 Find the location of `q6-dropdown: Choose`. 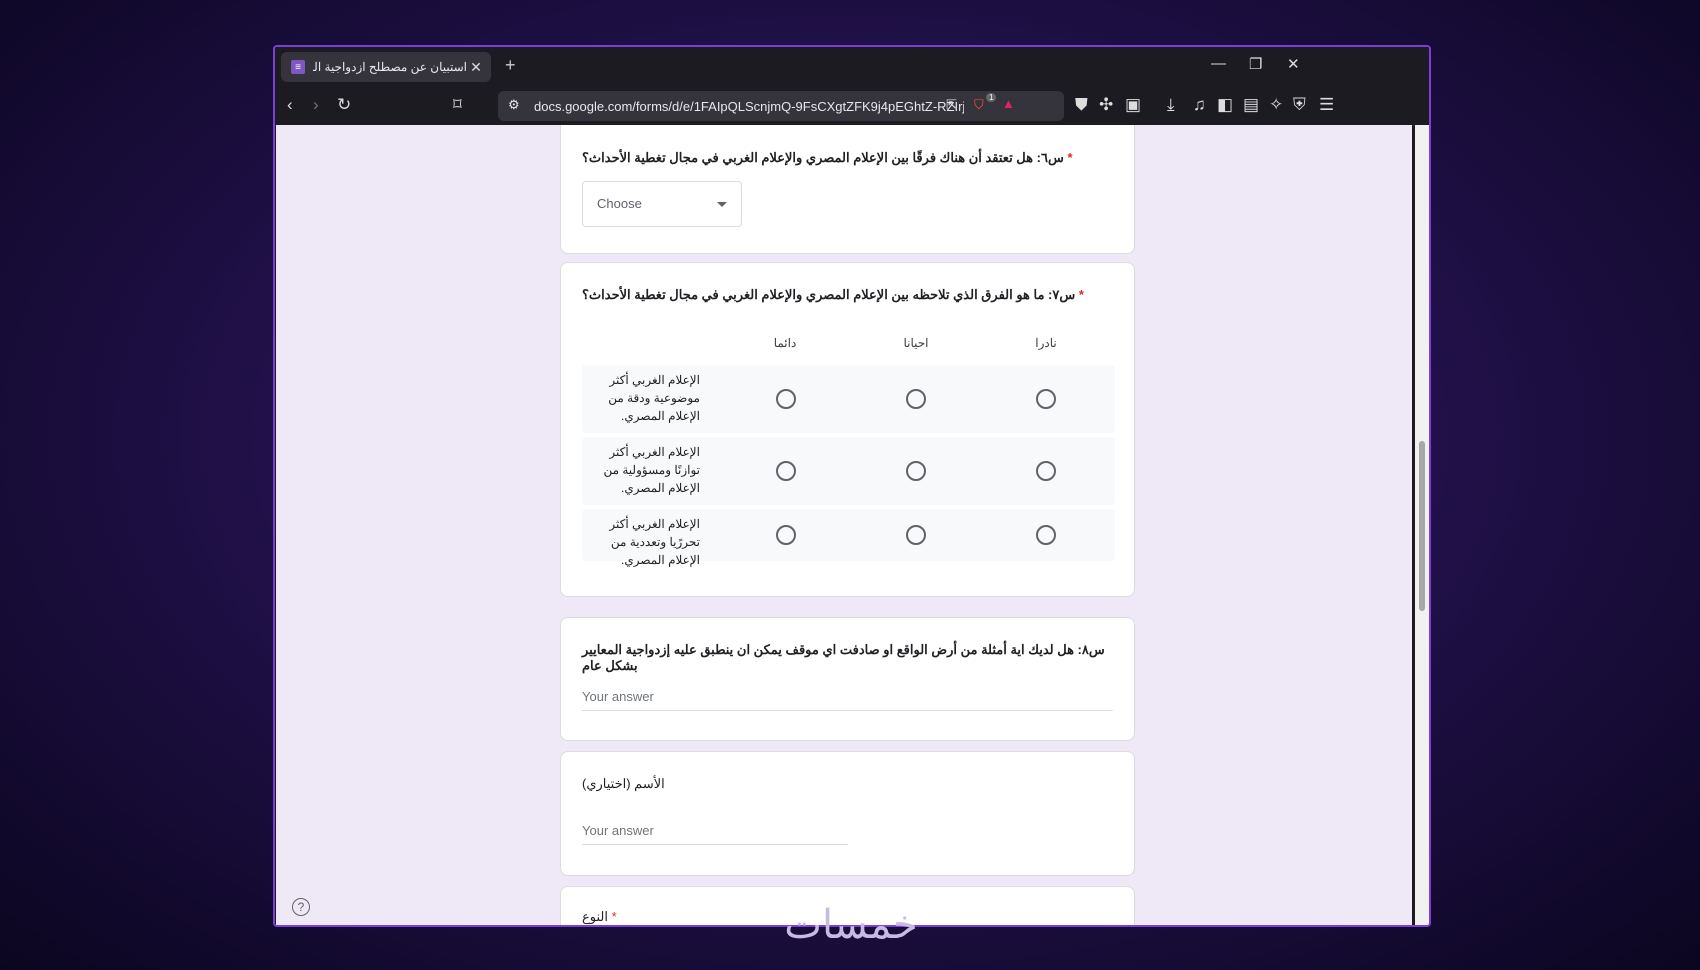

q6-dropdown: Choose is located at coordinates (662, 204).